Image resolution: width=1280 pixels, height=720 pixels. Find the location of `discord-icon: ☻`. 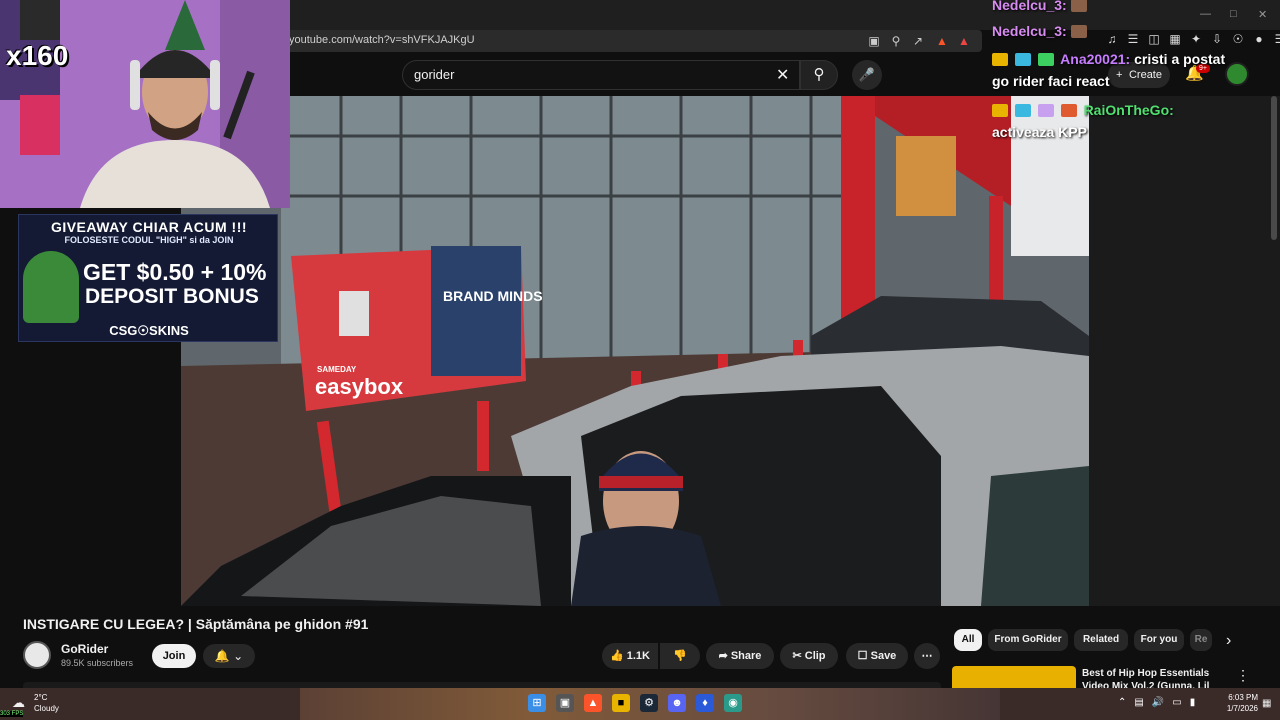

discord-icon: ☻ is located at coordinates (677, 703).